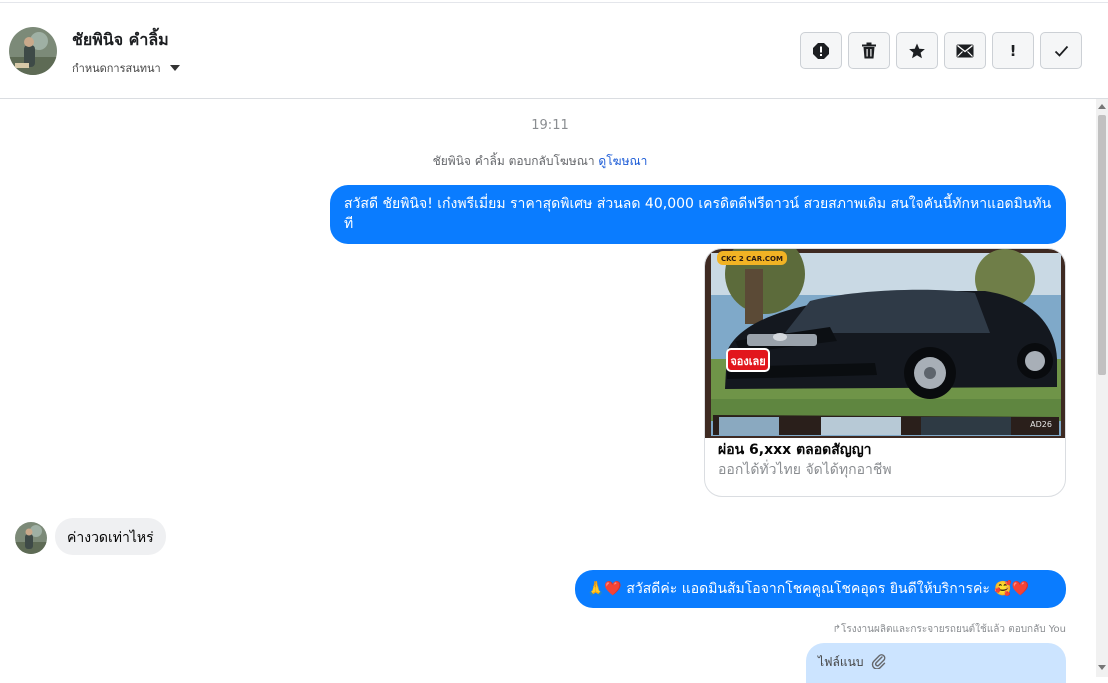 The height and width of the screenshot is (683, 1108). What do you see at coordinates (795, 450) in the screenshot?
I see `ad-card-title: ผ่อน 6,xxx ตลอดสัญญา` at bounding box center [795, 450].